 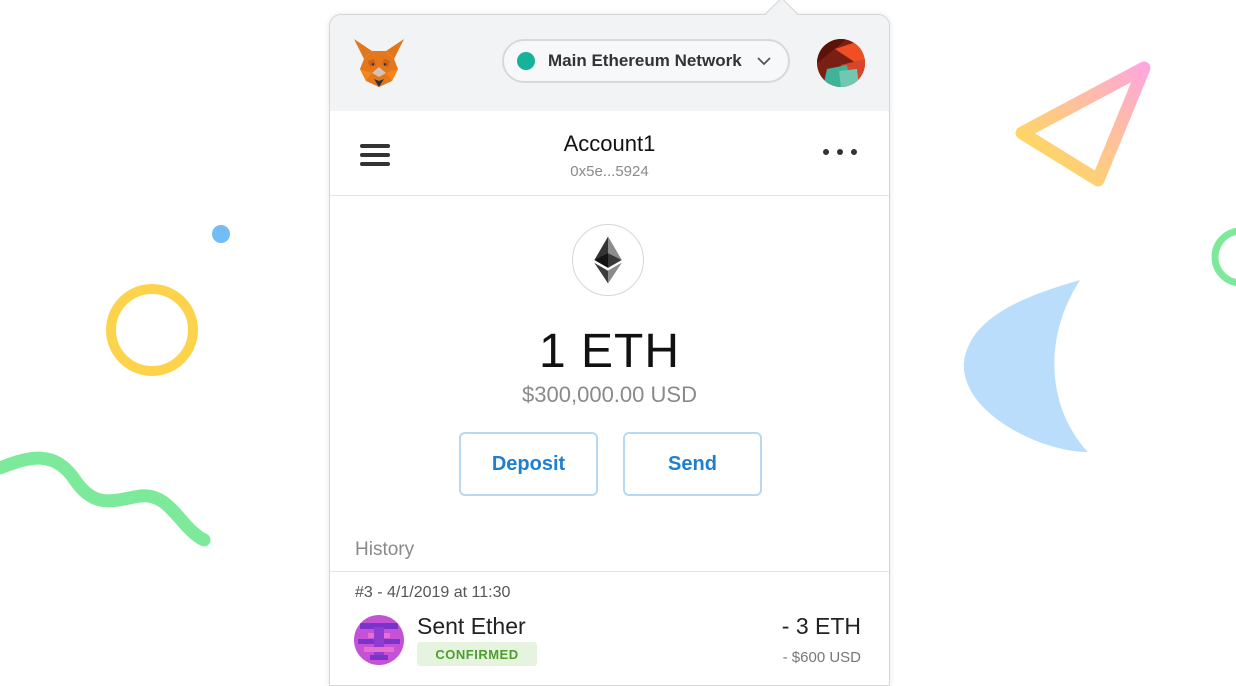 What do you see at coordinates (609, 144) in the screenshot?
I see `account-name: Account1` at bounding box center [609, 144].